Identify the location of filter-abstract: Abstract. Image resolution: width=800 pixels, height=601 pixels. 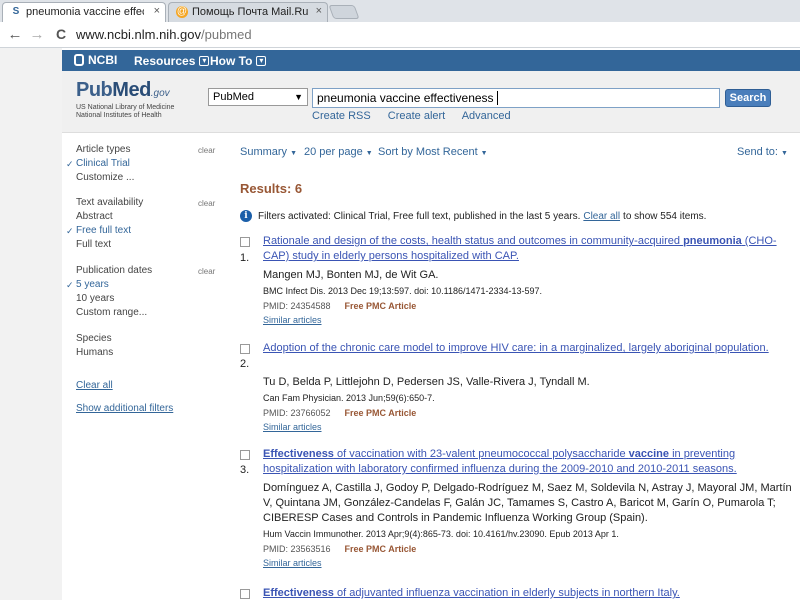
(109, 217).